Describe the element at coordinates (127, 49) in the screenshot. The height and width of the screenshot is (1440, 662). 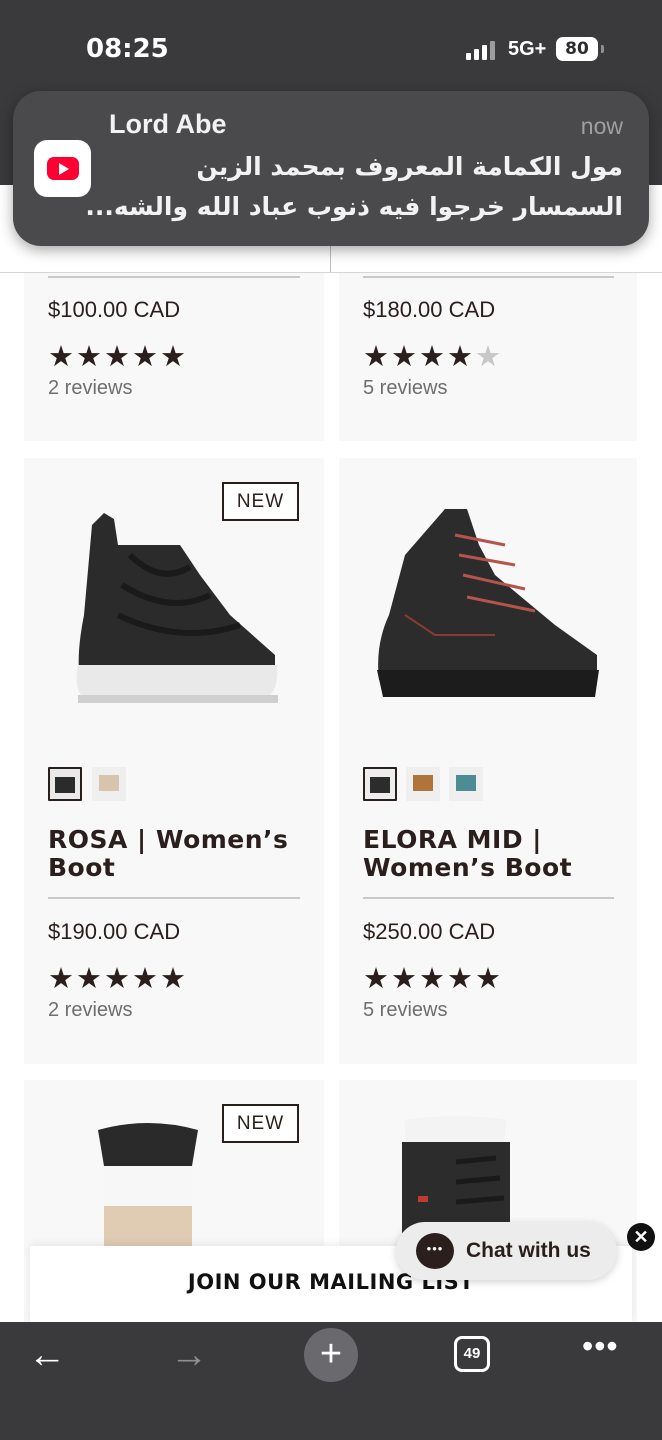
I see `status-time: 08:25` at that location.